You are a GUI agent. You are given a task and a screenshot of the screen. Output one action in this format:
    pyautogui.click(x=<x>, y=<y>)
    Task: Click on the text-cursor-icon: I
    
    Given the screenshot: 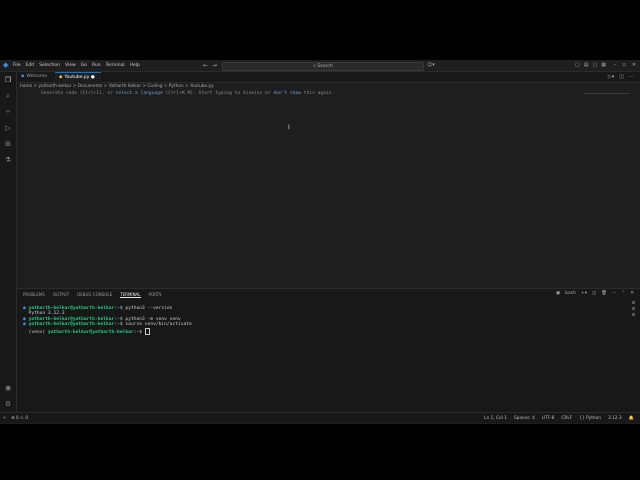 What is the action you would take?
    pyautogui.click(x=289, y=127)
    